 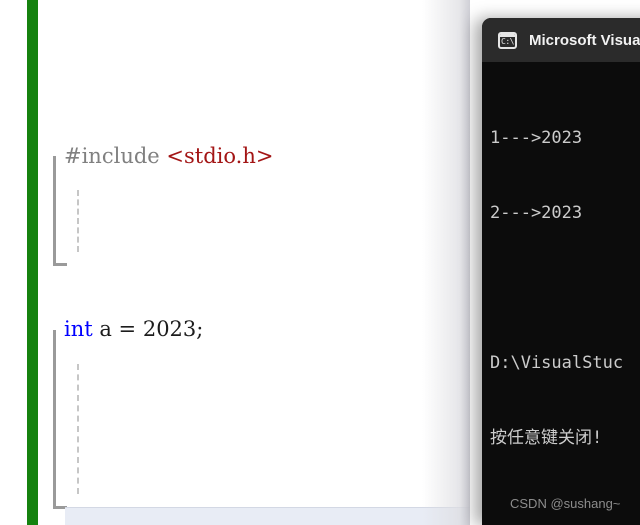 I want to click on code-line-include: #include <stdio.h>, so click(x=235, y=156).